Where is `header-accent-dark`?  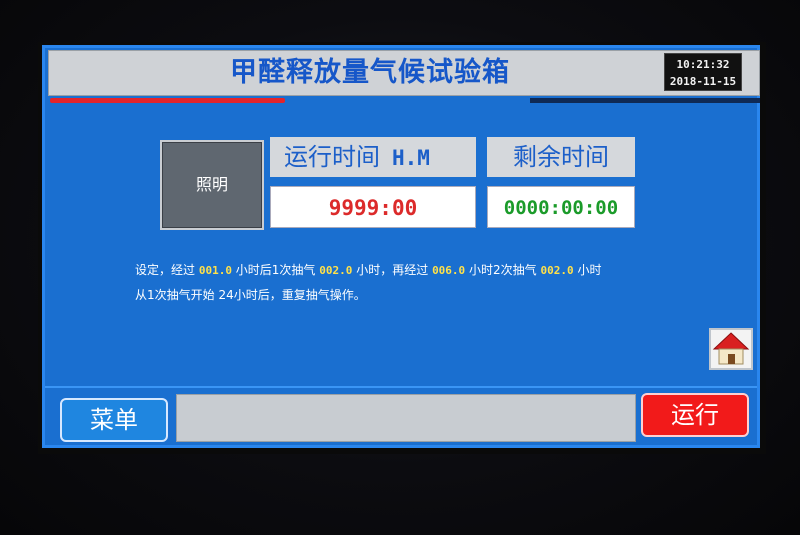
header-accent-dark is located at coordinates (645, 100).